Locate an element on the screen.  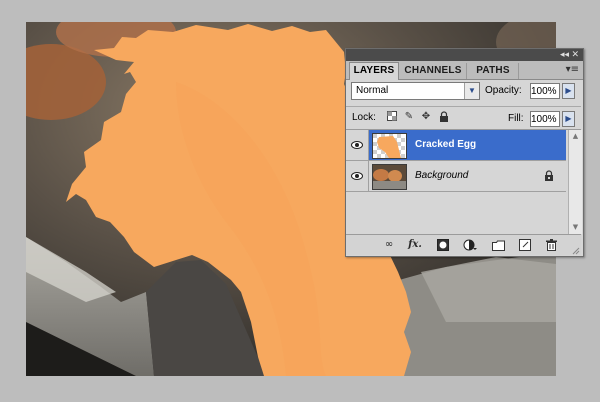
layer-row-cracked-egg: Cracked Egg is located at coordinates (456, 145).